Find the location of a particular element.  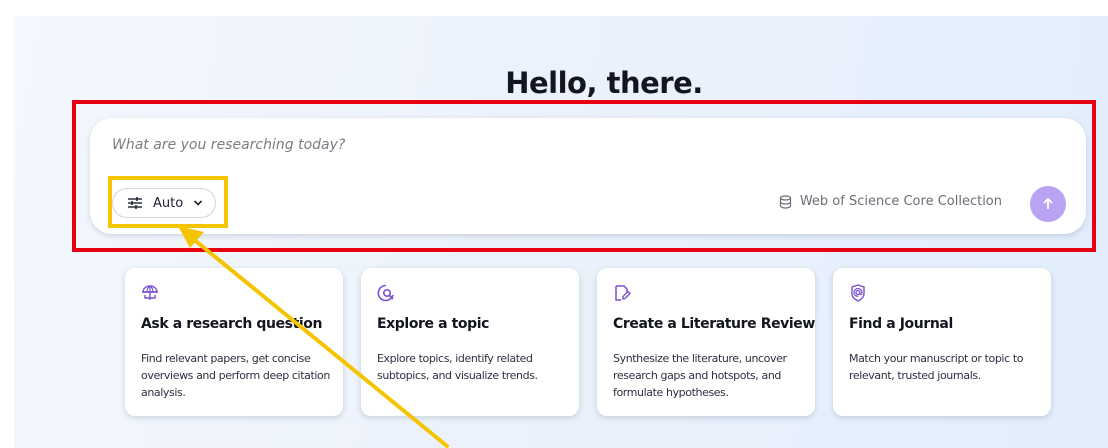

card-title: Ask a research question is located at coordinates (232, 324).